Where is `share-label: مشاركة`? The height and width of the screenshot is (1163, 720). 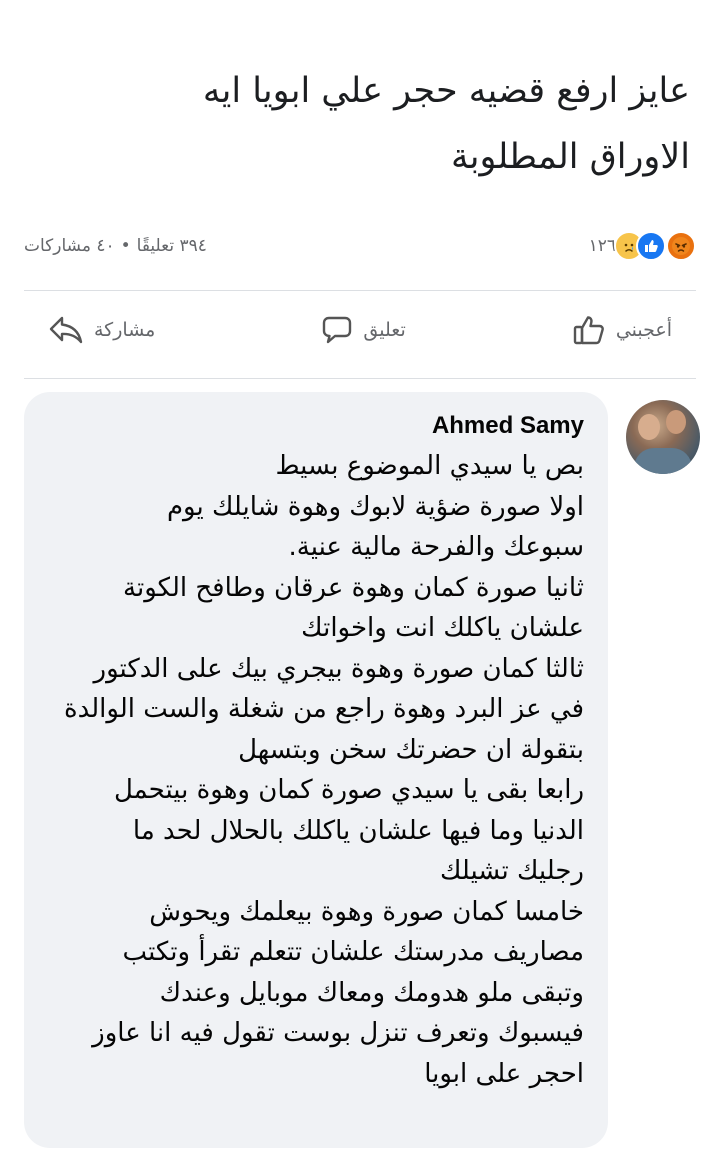
share-label: مشاركة is located at coordinates (125, 330).